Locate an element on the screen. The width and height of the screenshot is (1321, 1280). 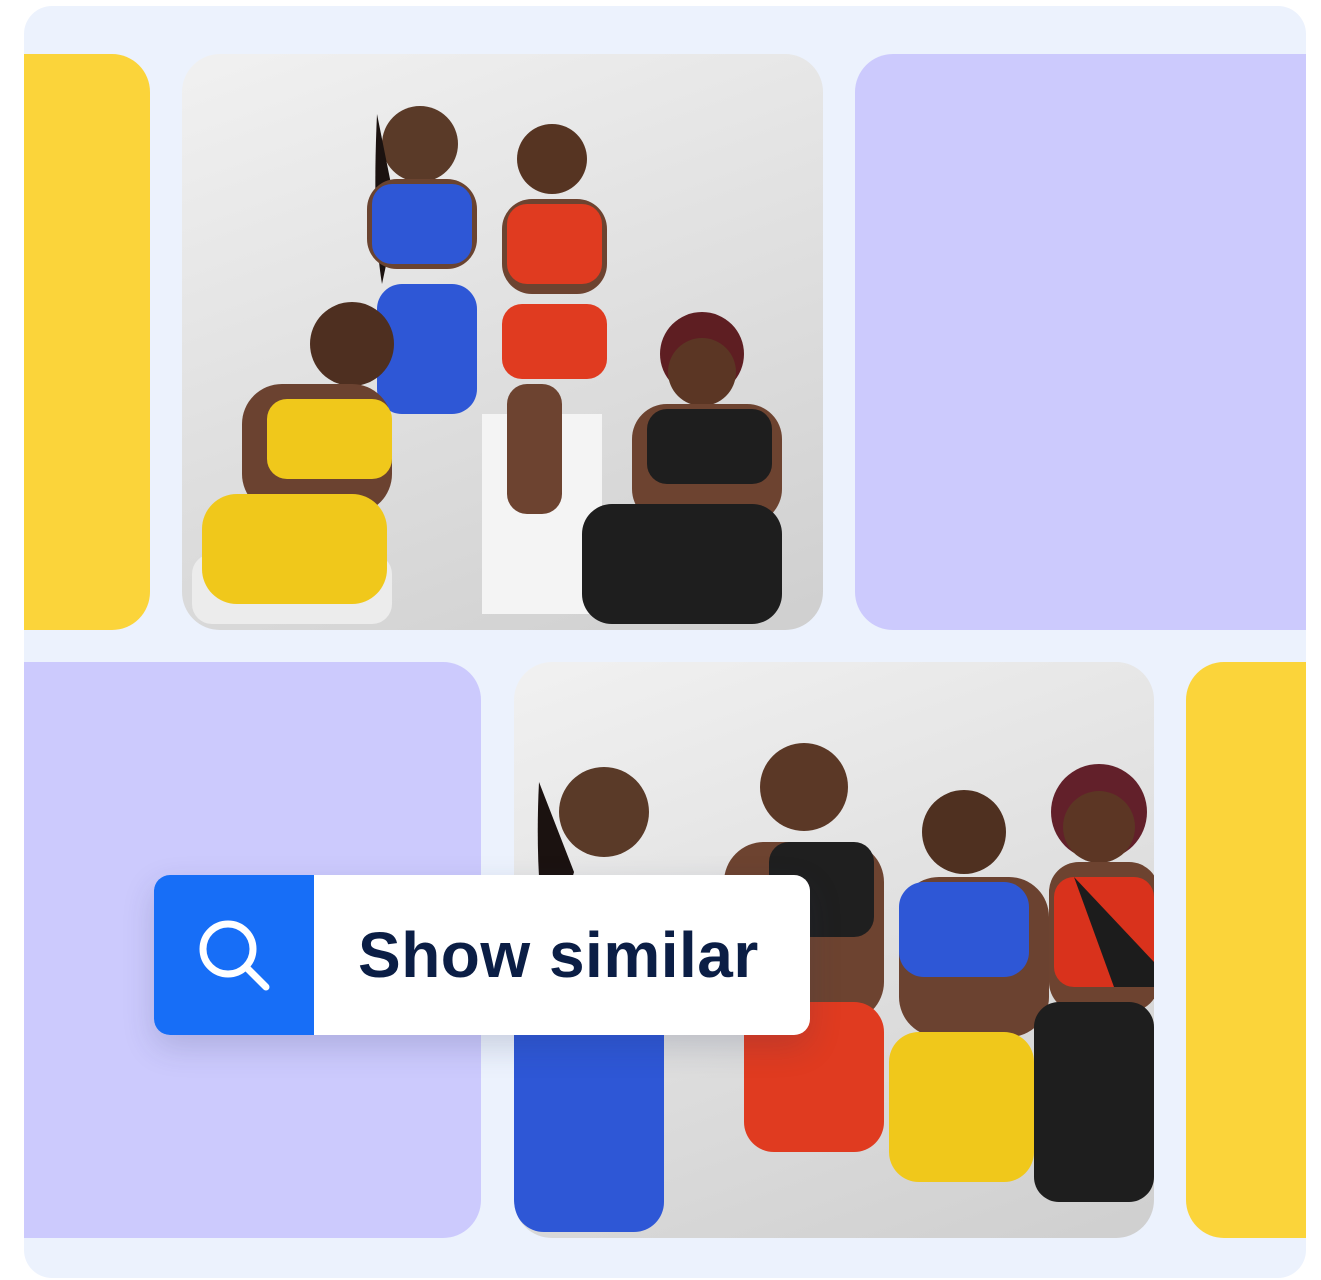
yellow-accent-tile-right is located at coordinates (1246, 950).